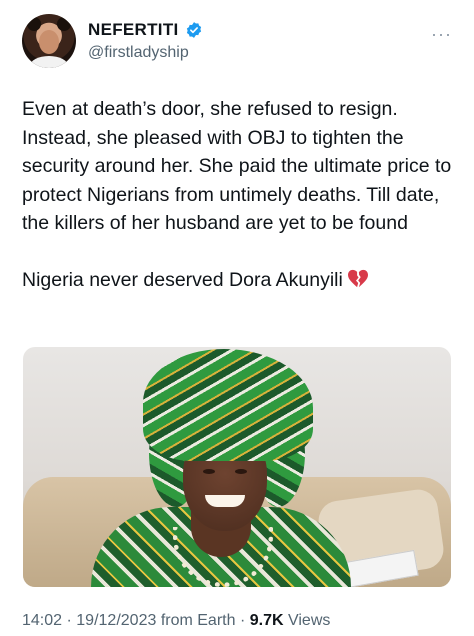 The image size is (474, 636). I want to click on views-label: Views, so click(309, 620).